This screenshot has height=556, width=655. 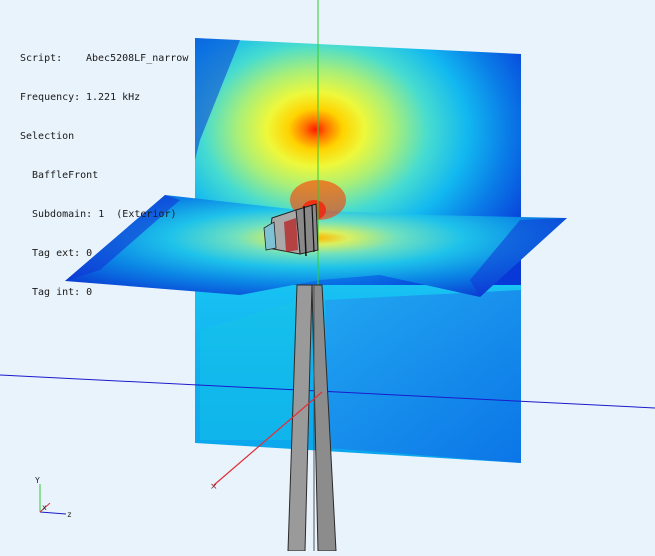 I want to click on selection-element: BaffleFront, so click(x=65, y=175).